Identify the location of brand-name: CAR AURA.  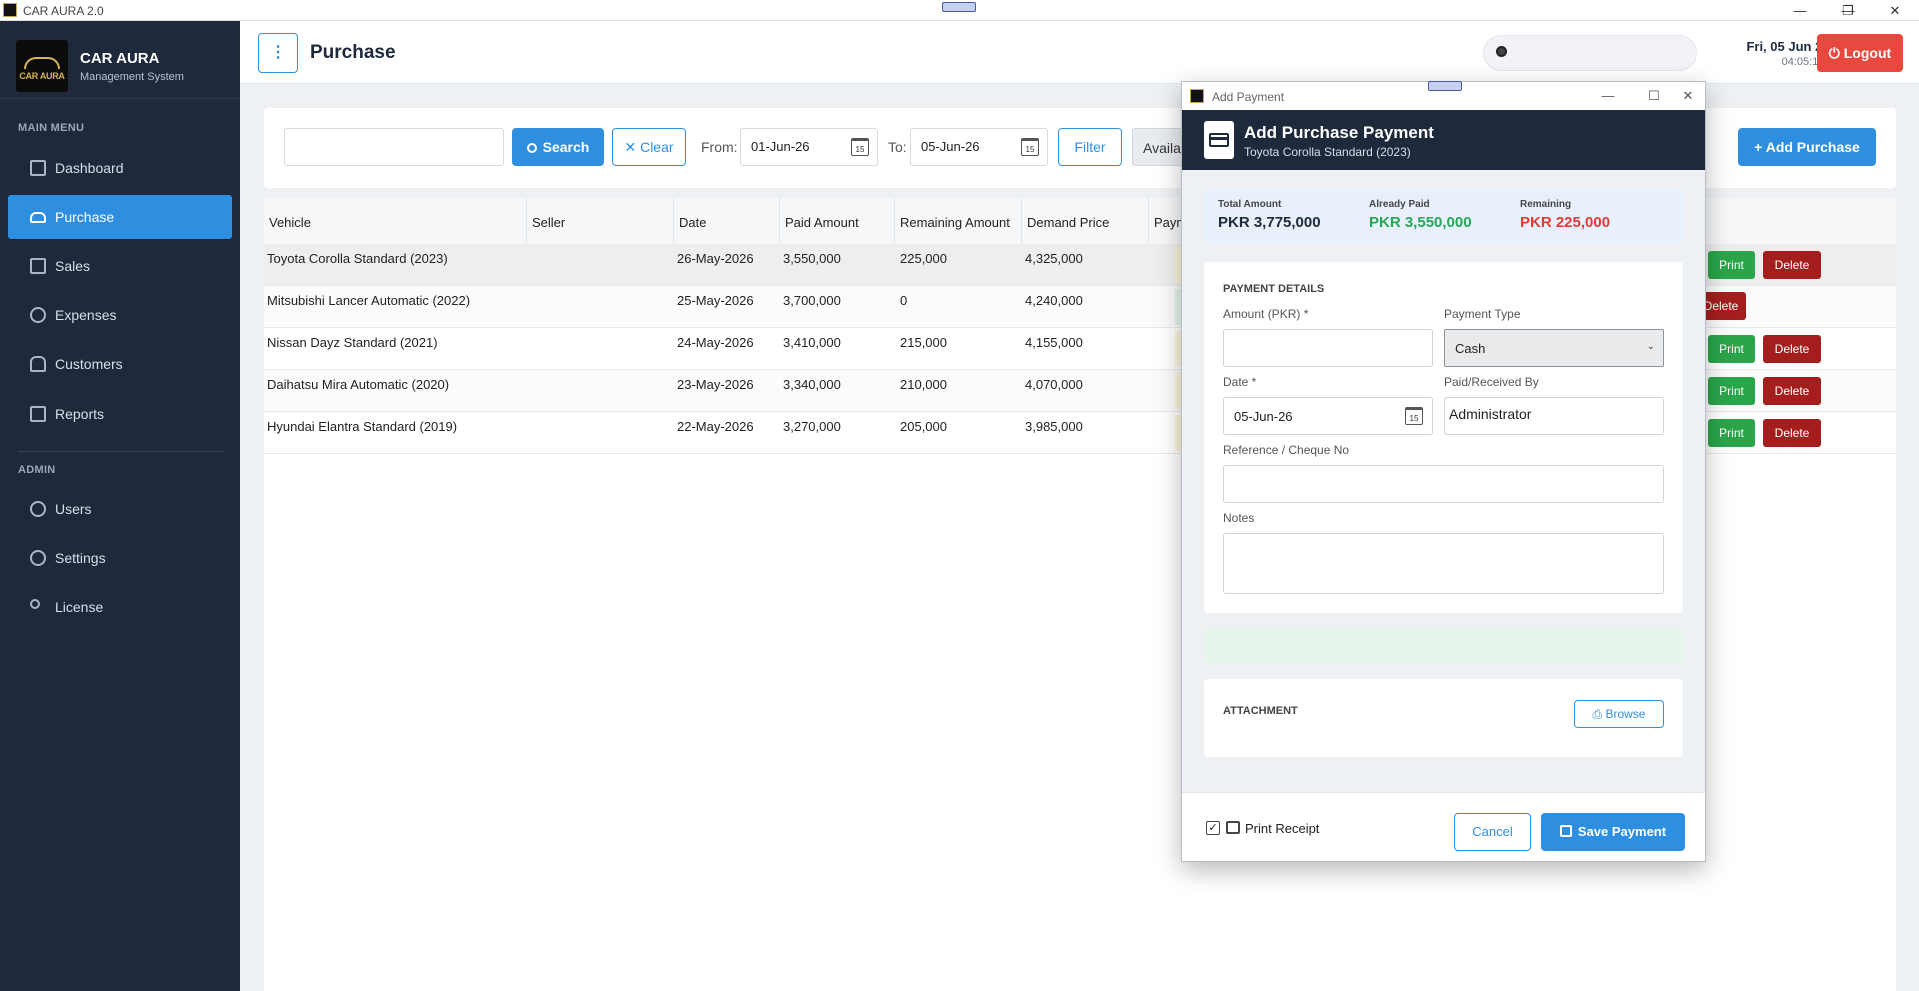
(120, 58).